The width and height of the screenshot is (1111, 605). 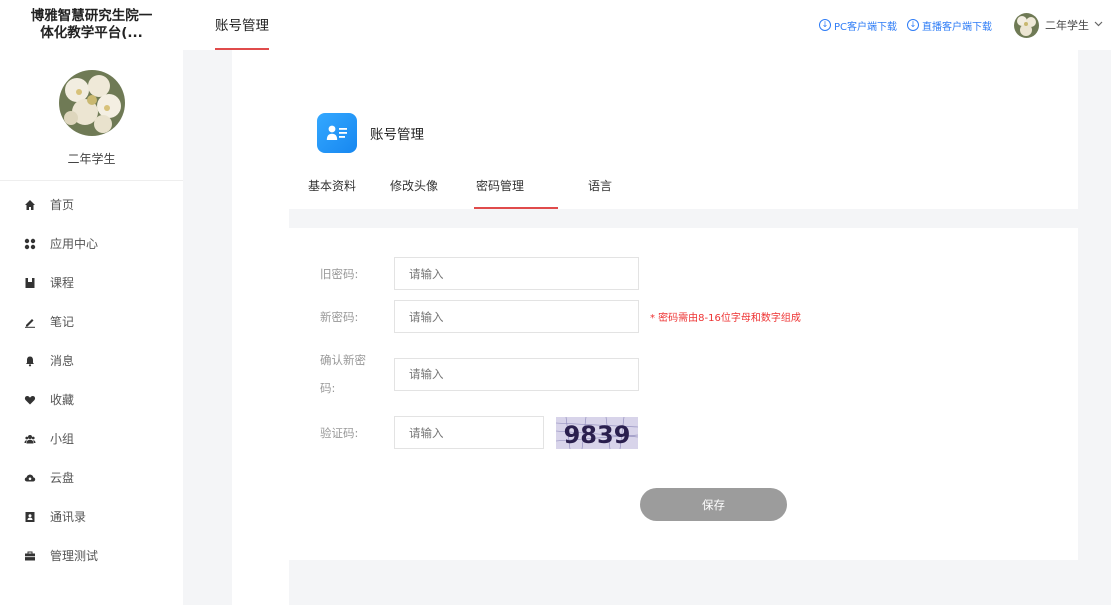 I want to click on new-password-input, so click(x=516, y=316).